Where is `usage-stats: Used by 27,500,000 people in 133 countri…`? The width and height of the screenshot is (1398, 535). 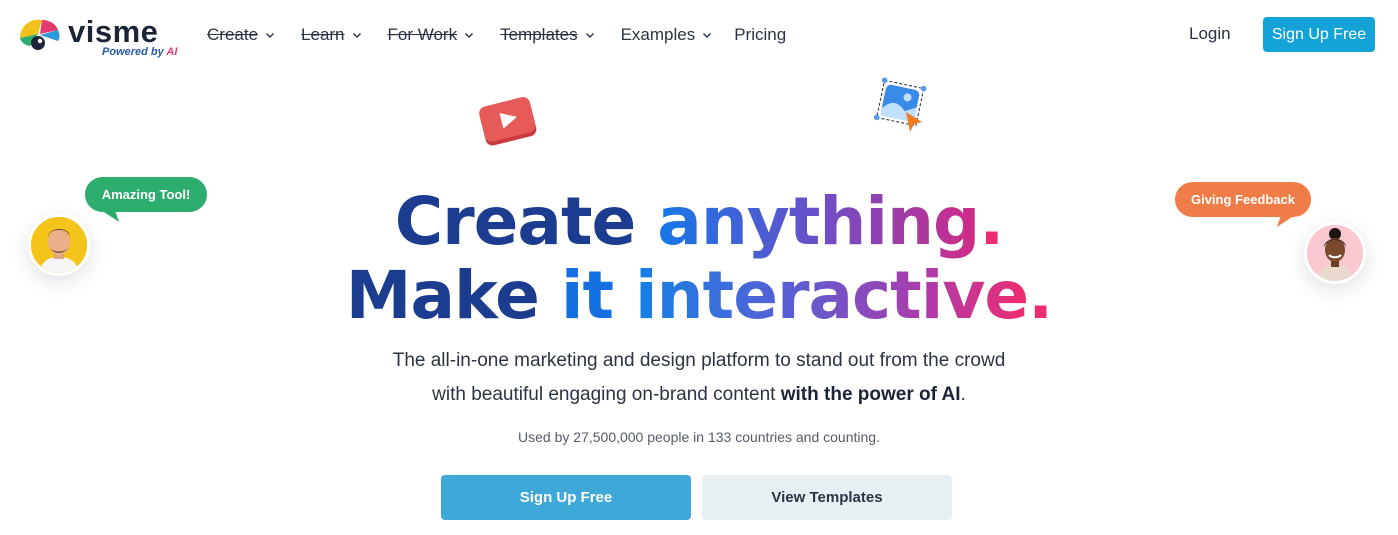
usage-stats: Used by 27,500,000 people in 133 countri… is located at coordinates (699, 437).